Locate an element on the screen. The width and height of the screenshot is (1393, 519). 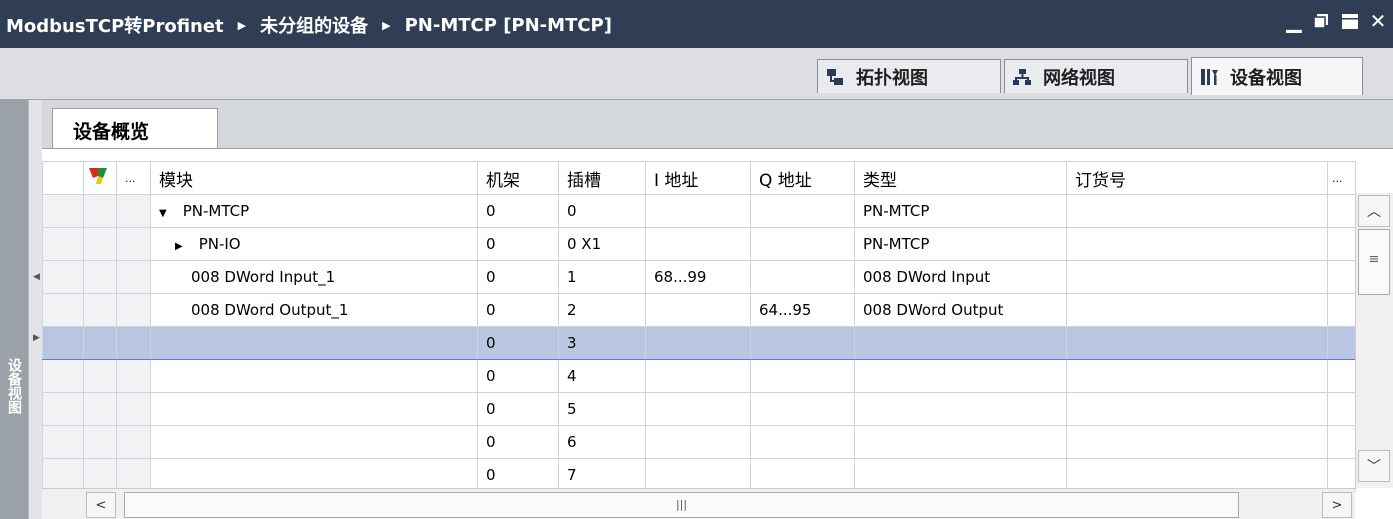
cell-slot: 3 is located at coordinates (602, 343).